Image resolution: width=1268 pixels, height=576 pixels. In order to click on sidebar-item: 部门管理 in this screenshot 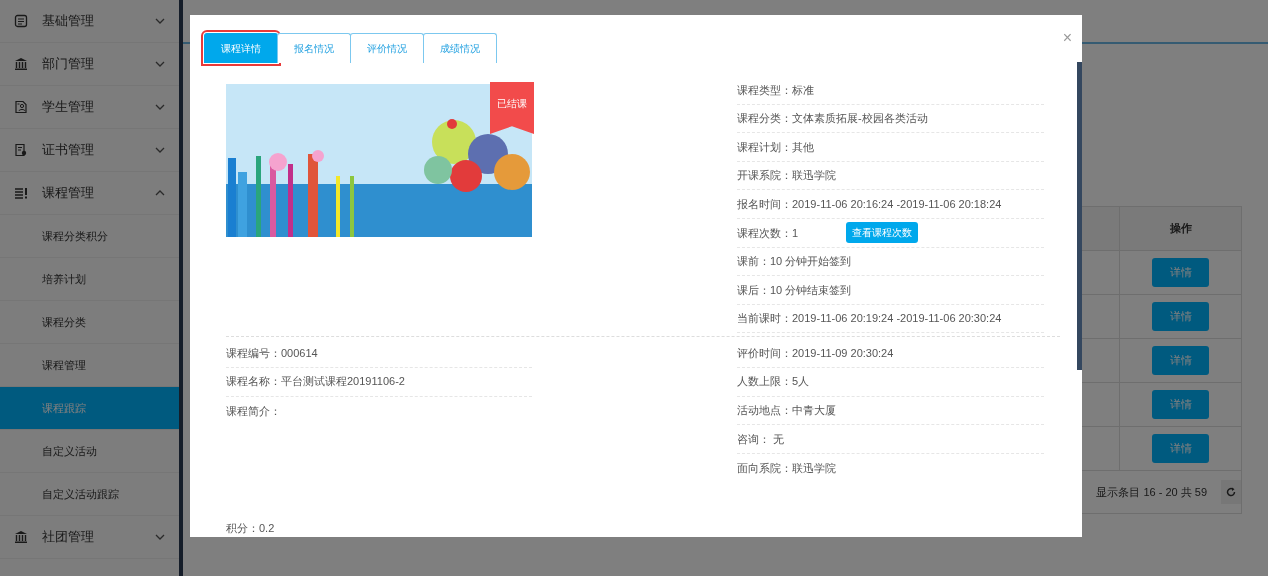, I will do `click(89, 64)`.